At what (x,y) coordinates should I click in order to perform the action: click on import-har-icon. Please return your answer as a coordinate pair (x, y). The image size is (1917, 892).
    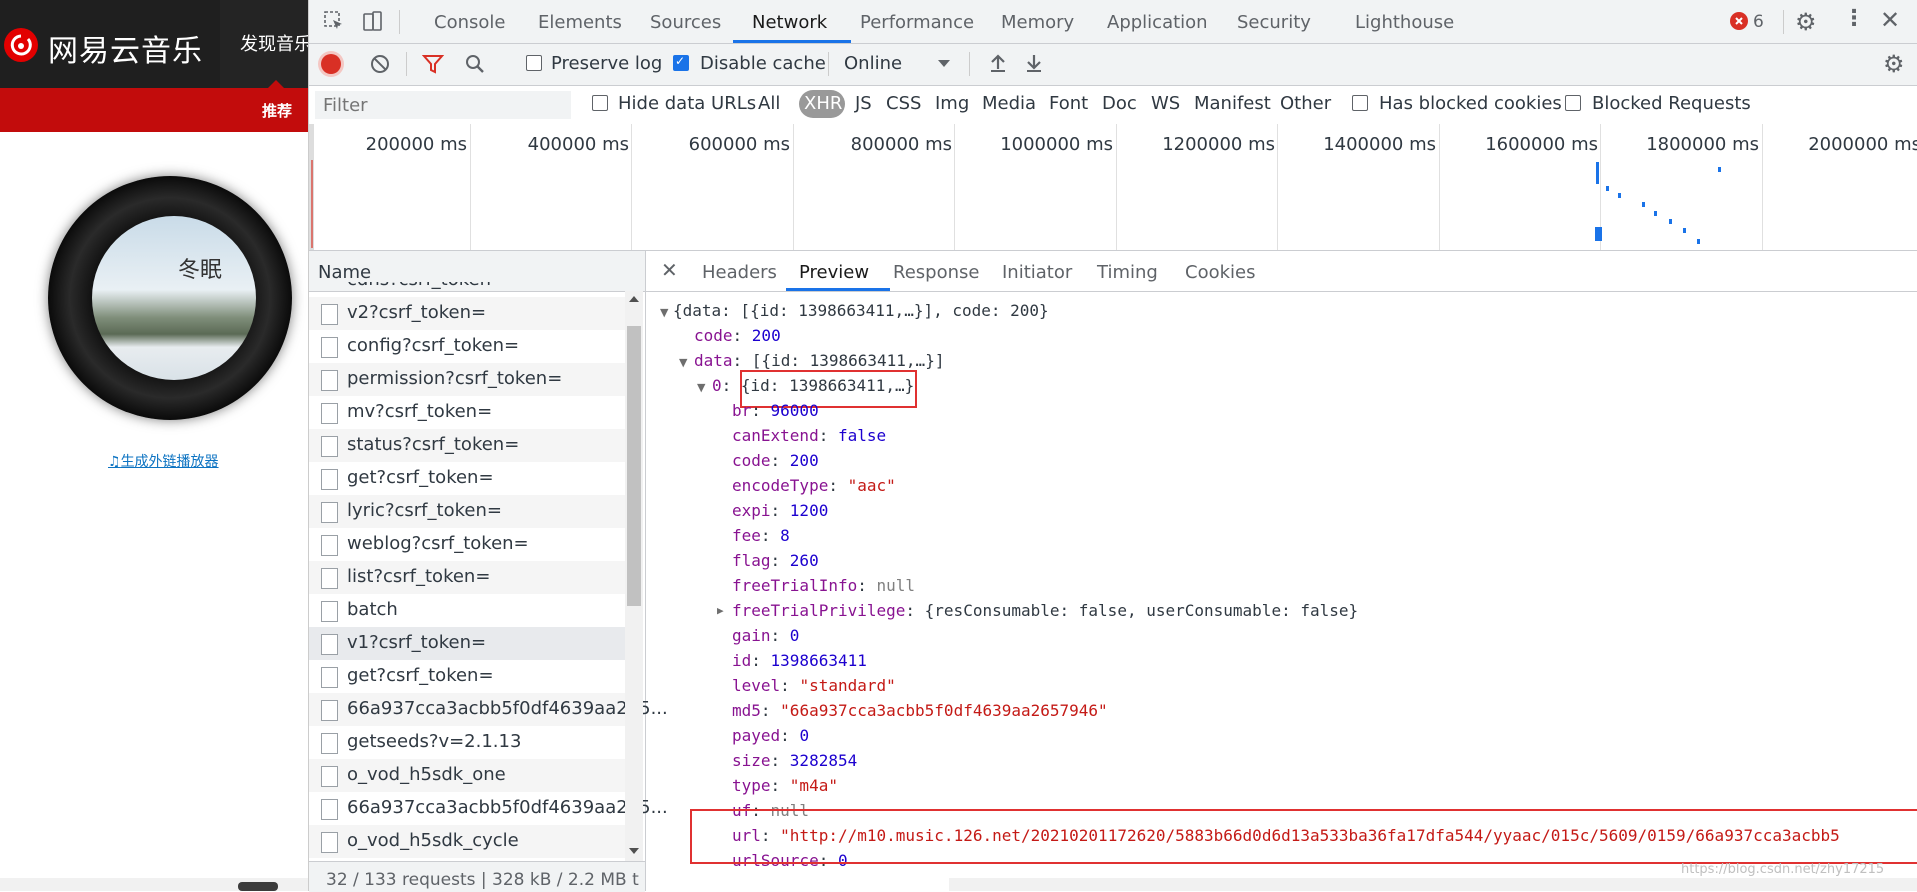
    Looking at the image, I should click on (998, 65).